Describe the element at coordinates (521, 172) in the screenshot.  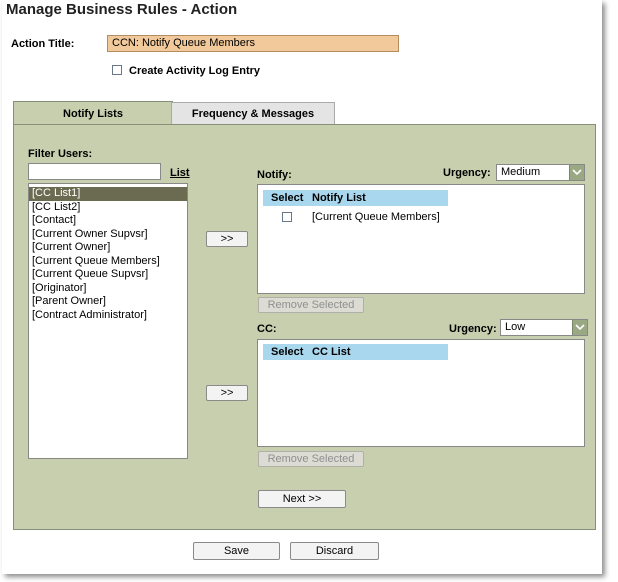
I see `notify-urgency-value: Medium` at that location.